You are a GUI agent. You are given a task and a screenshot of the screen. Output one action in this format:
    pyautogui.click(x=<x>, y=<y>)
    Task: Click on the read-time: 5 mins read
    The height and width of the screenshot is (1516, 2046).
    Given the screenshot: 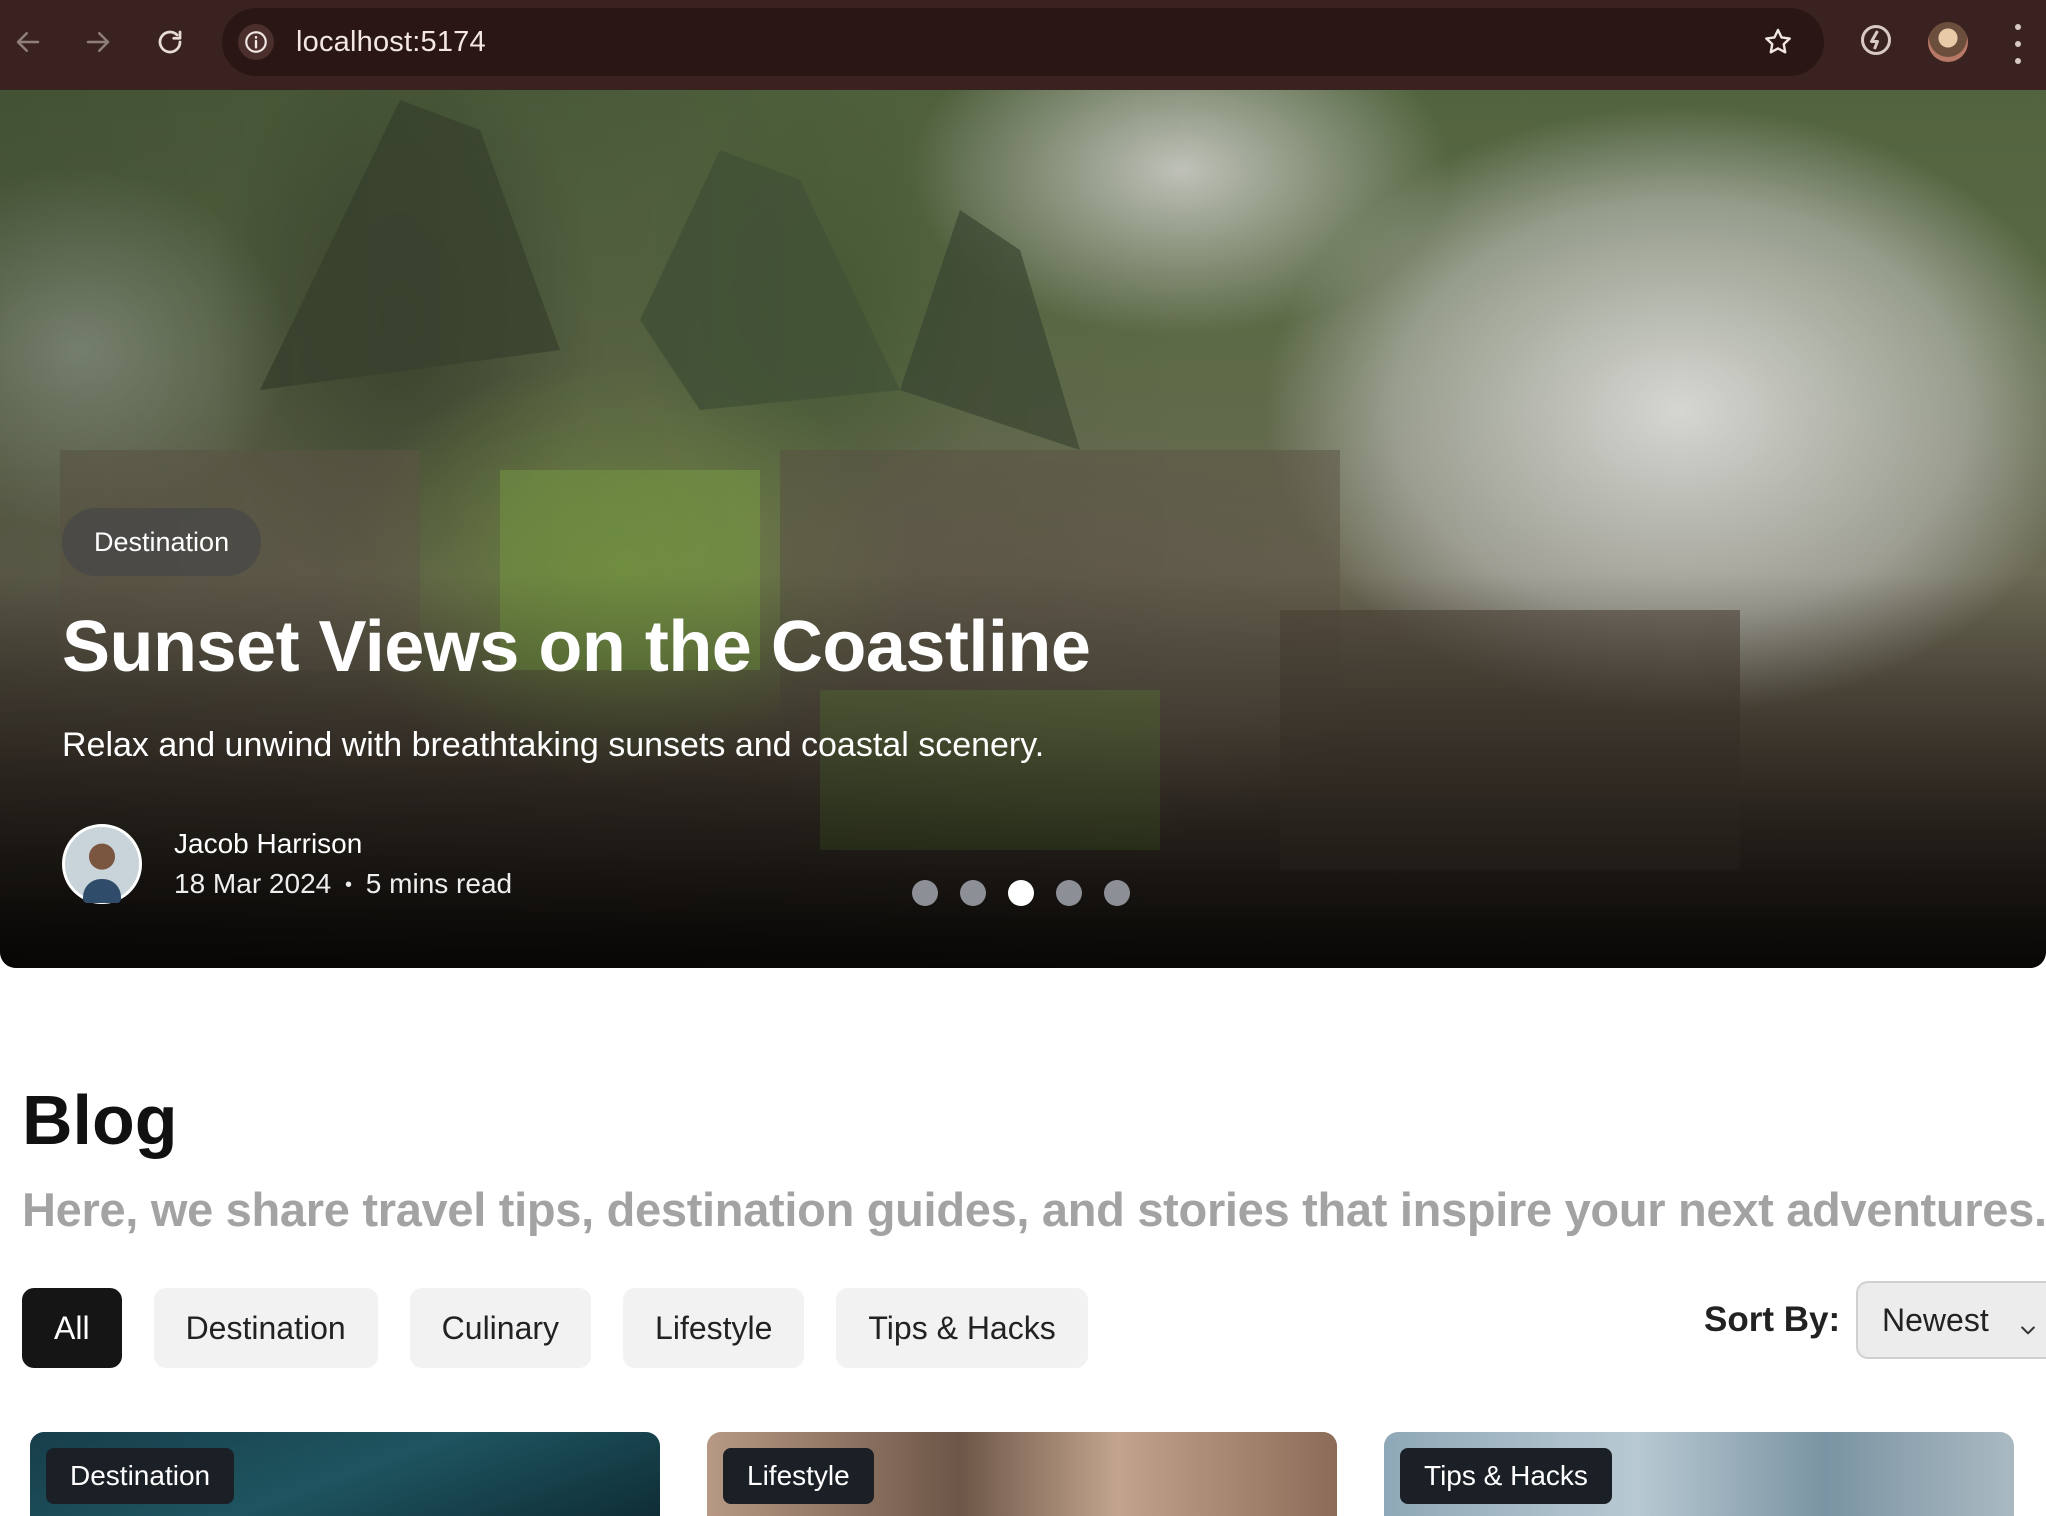 What is the action you would take?
    pyautogui.click(x=439, y=883)
    